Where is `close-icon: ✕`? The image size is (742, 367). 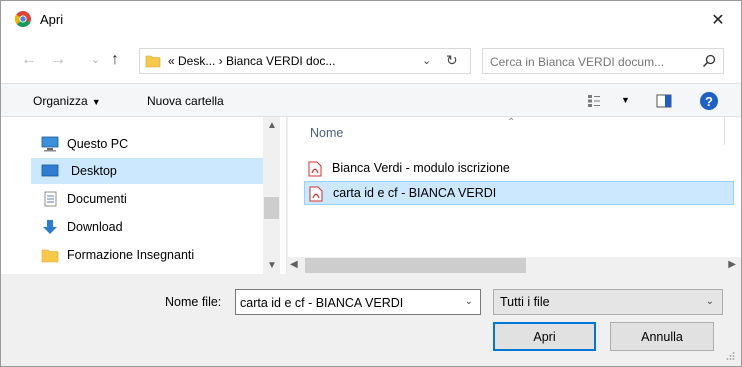
close-icon: ✕ is located at coordinates (718, 20).